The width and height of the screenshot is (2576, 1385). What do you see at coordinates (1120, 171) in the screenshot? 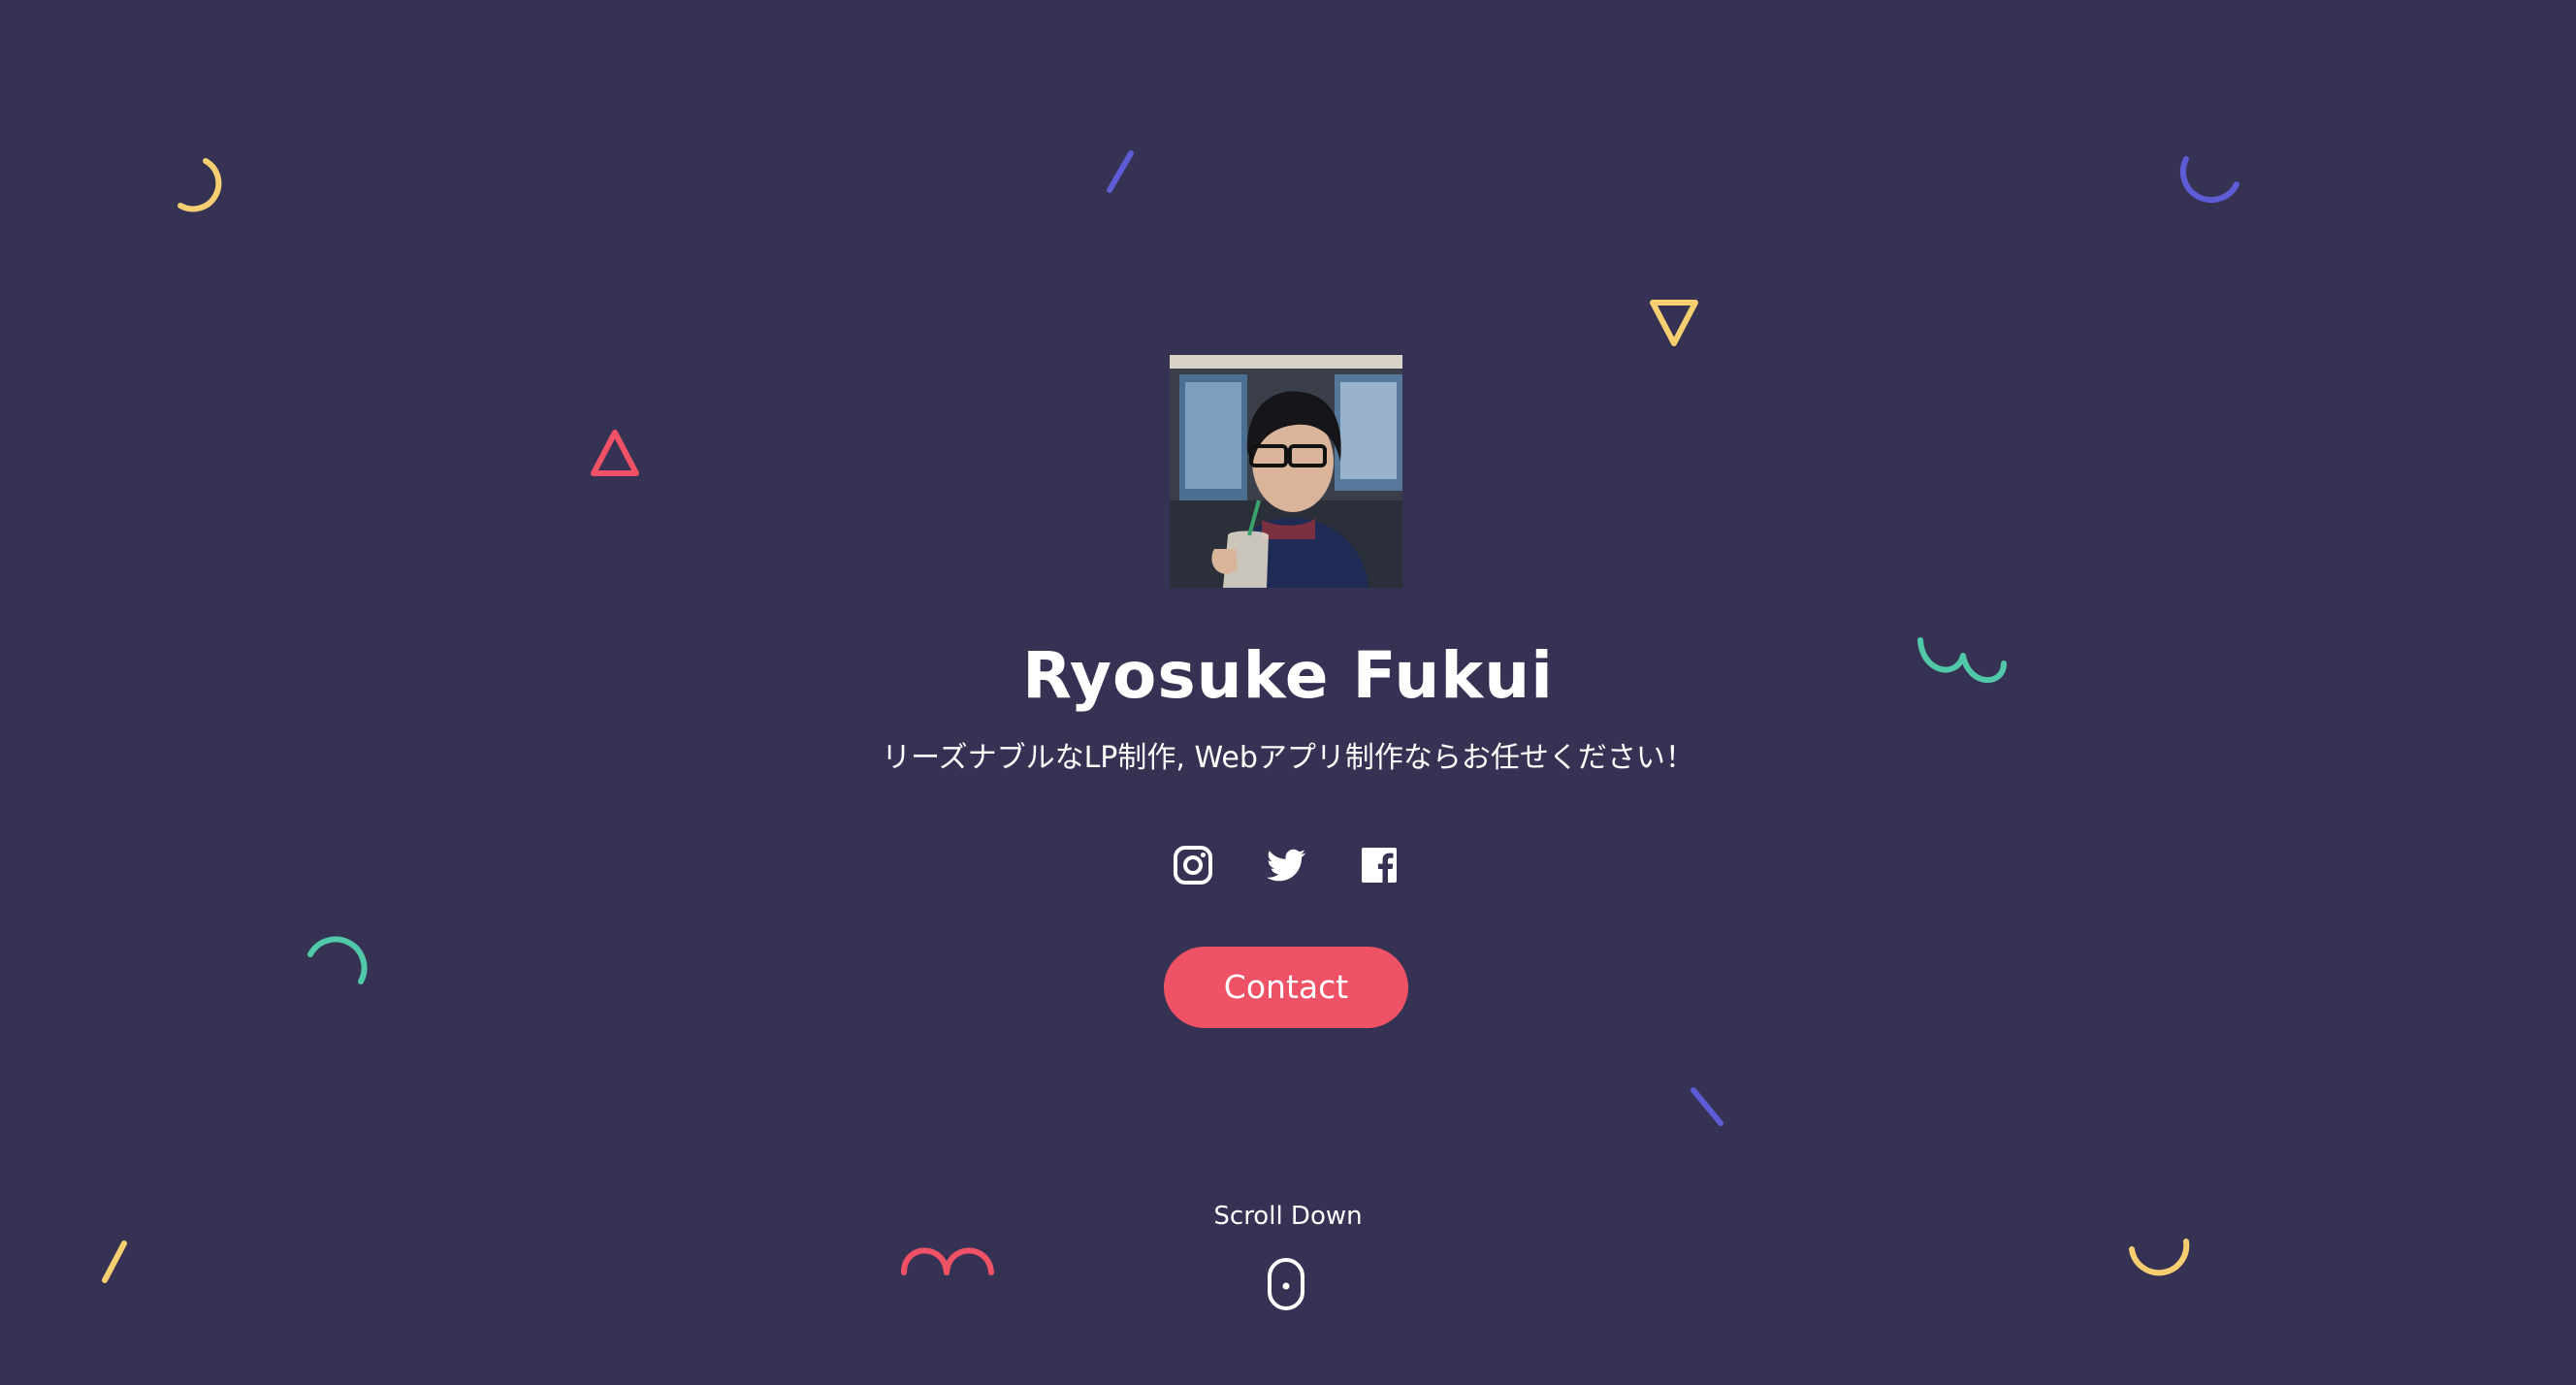
I see `purple-slash-shape` at bounding box center [1120, 171].